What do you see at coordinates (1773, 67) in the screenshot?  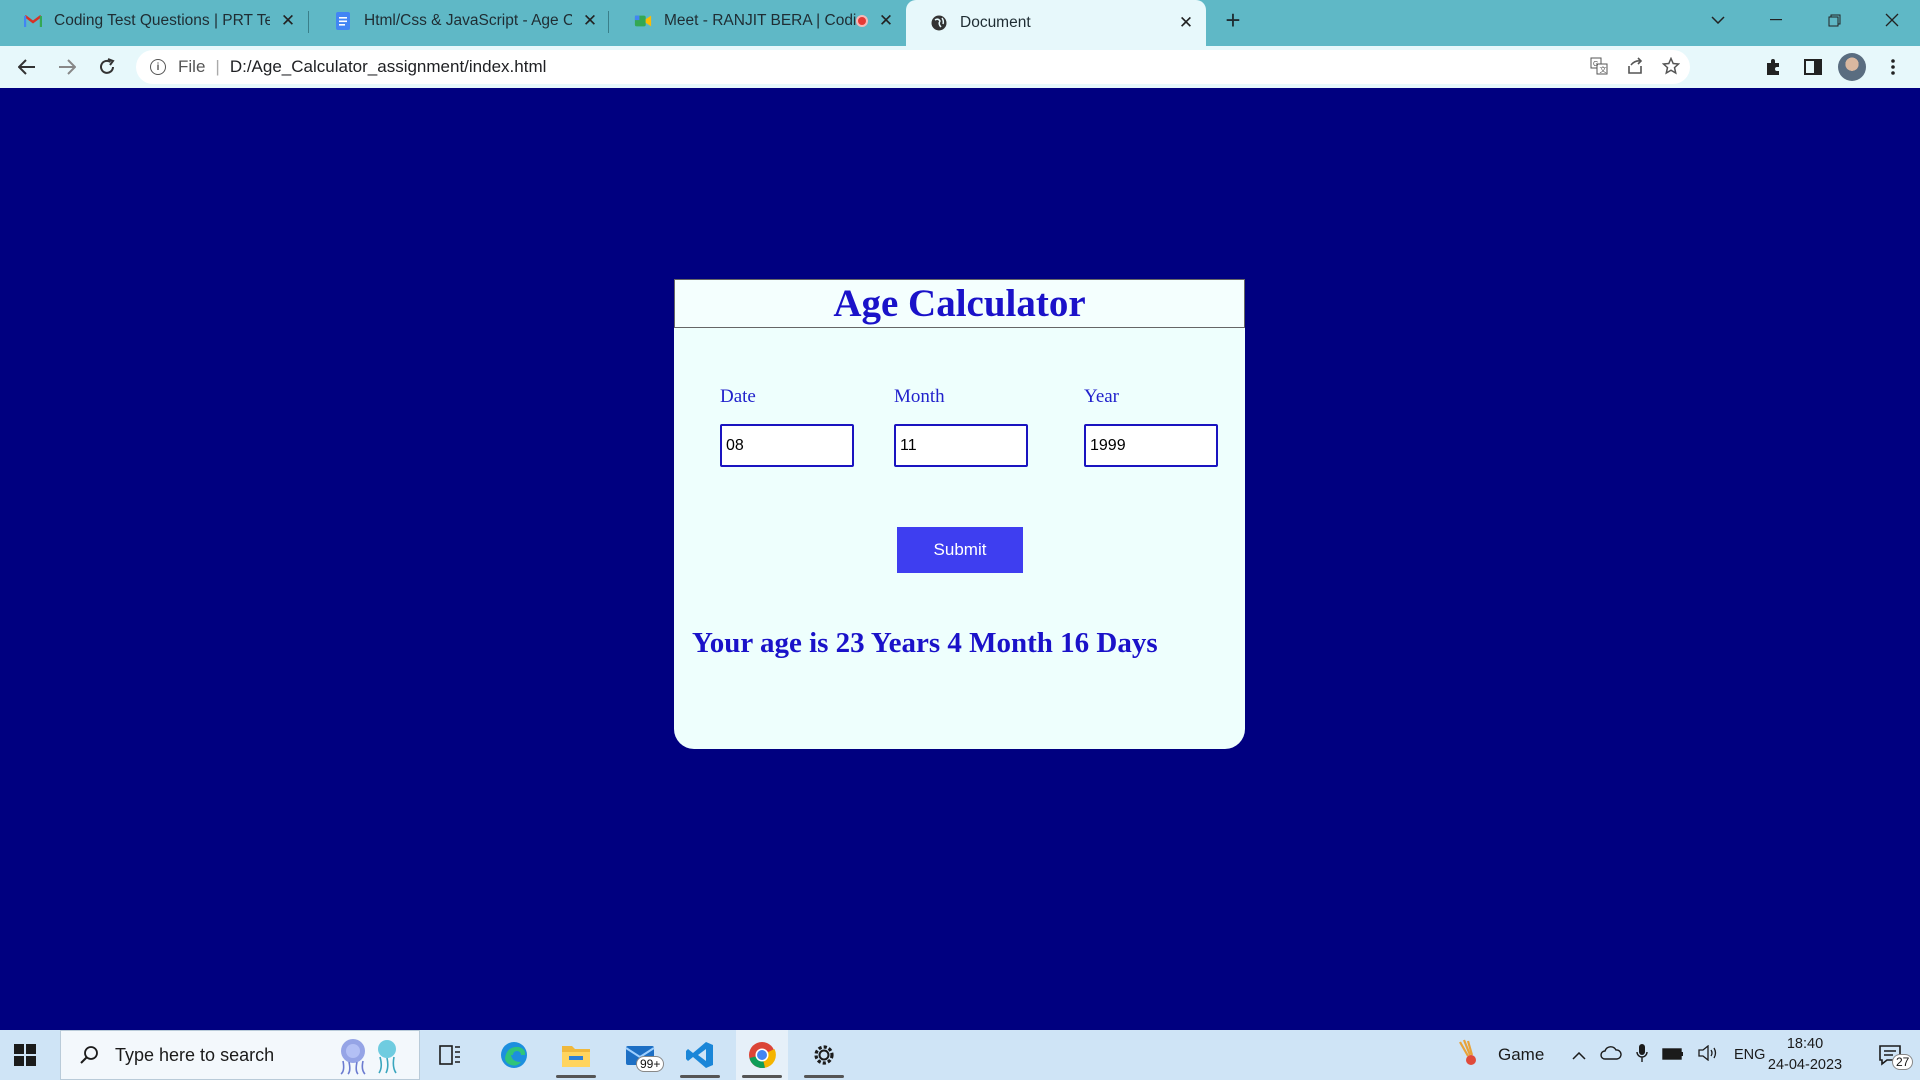 I see `extensions-icon` at bounding box center [1773, 67].